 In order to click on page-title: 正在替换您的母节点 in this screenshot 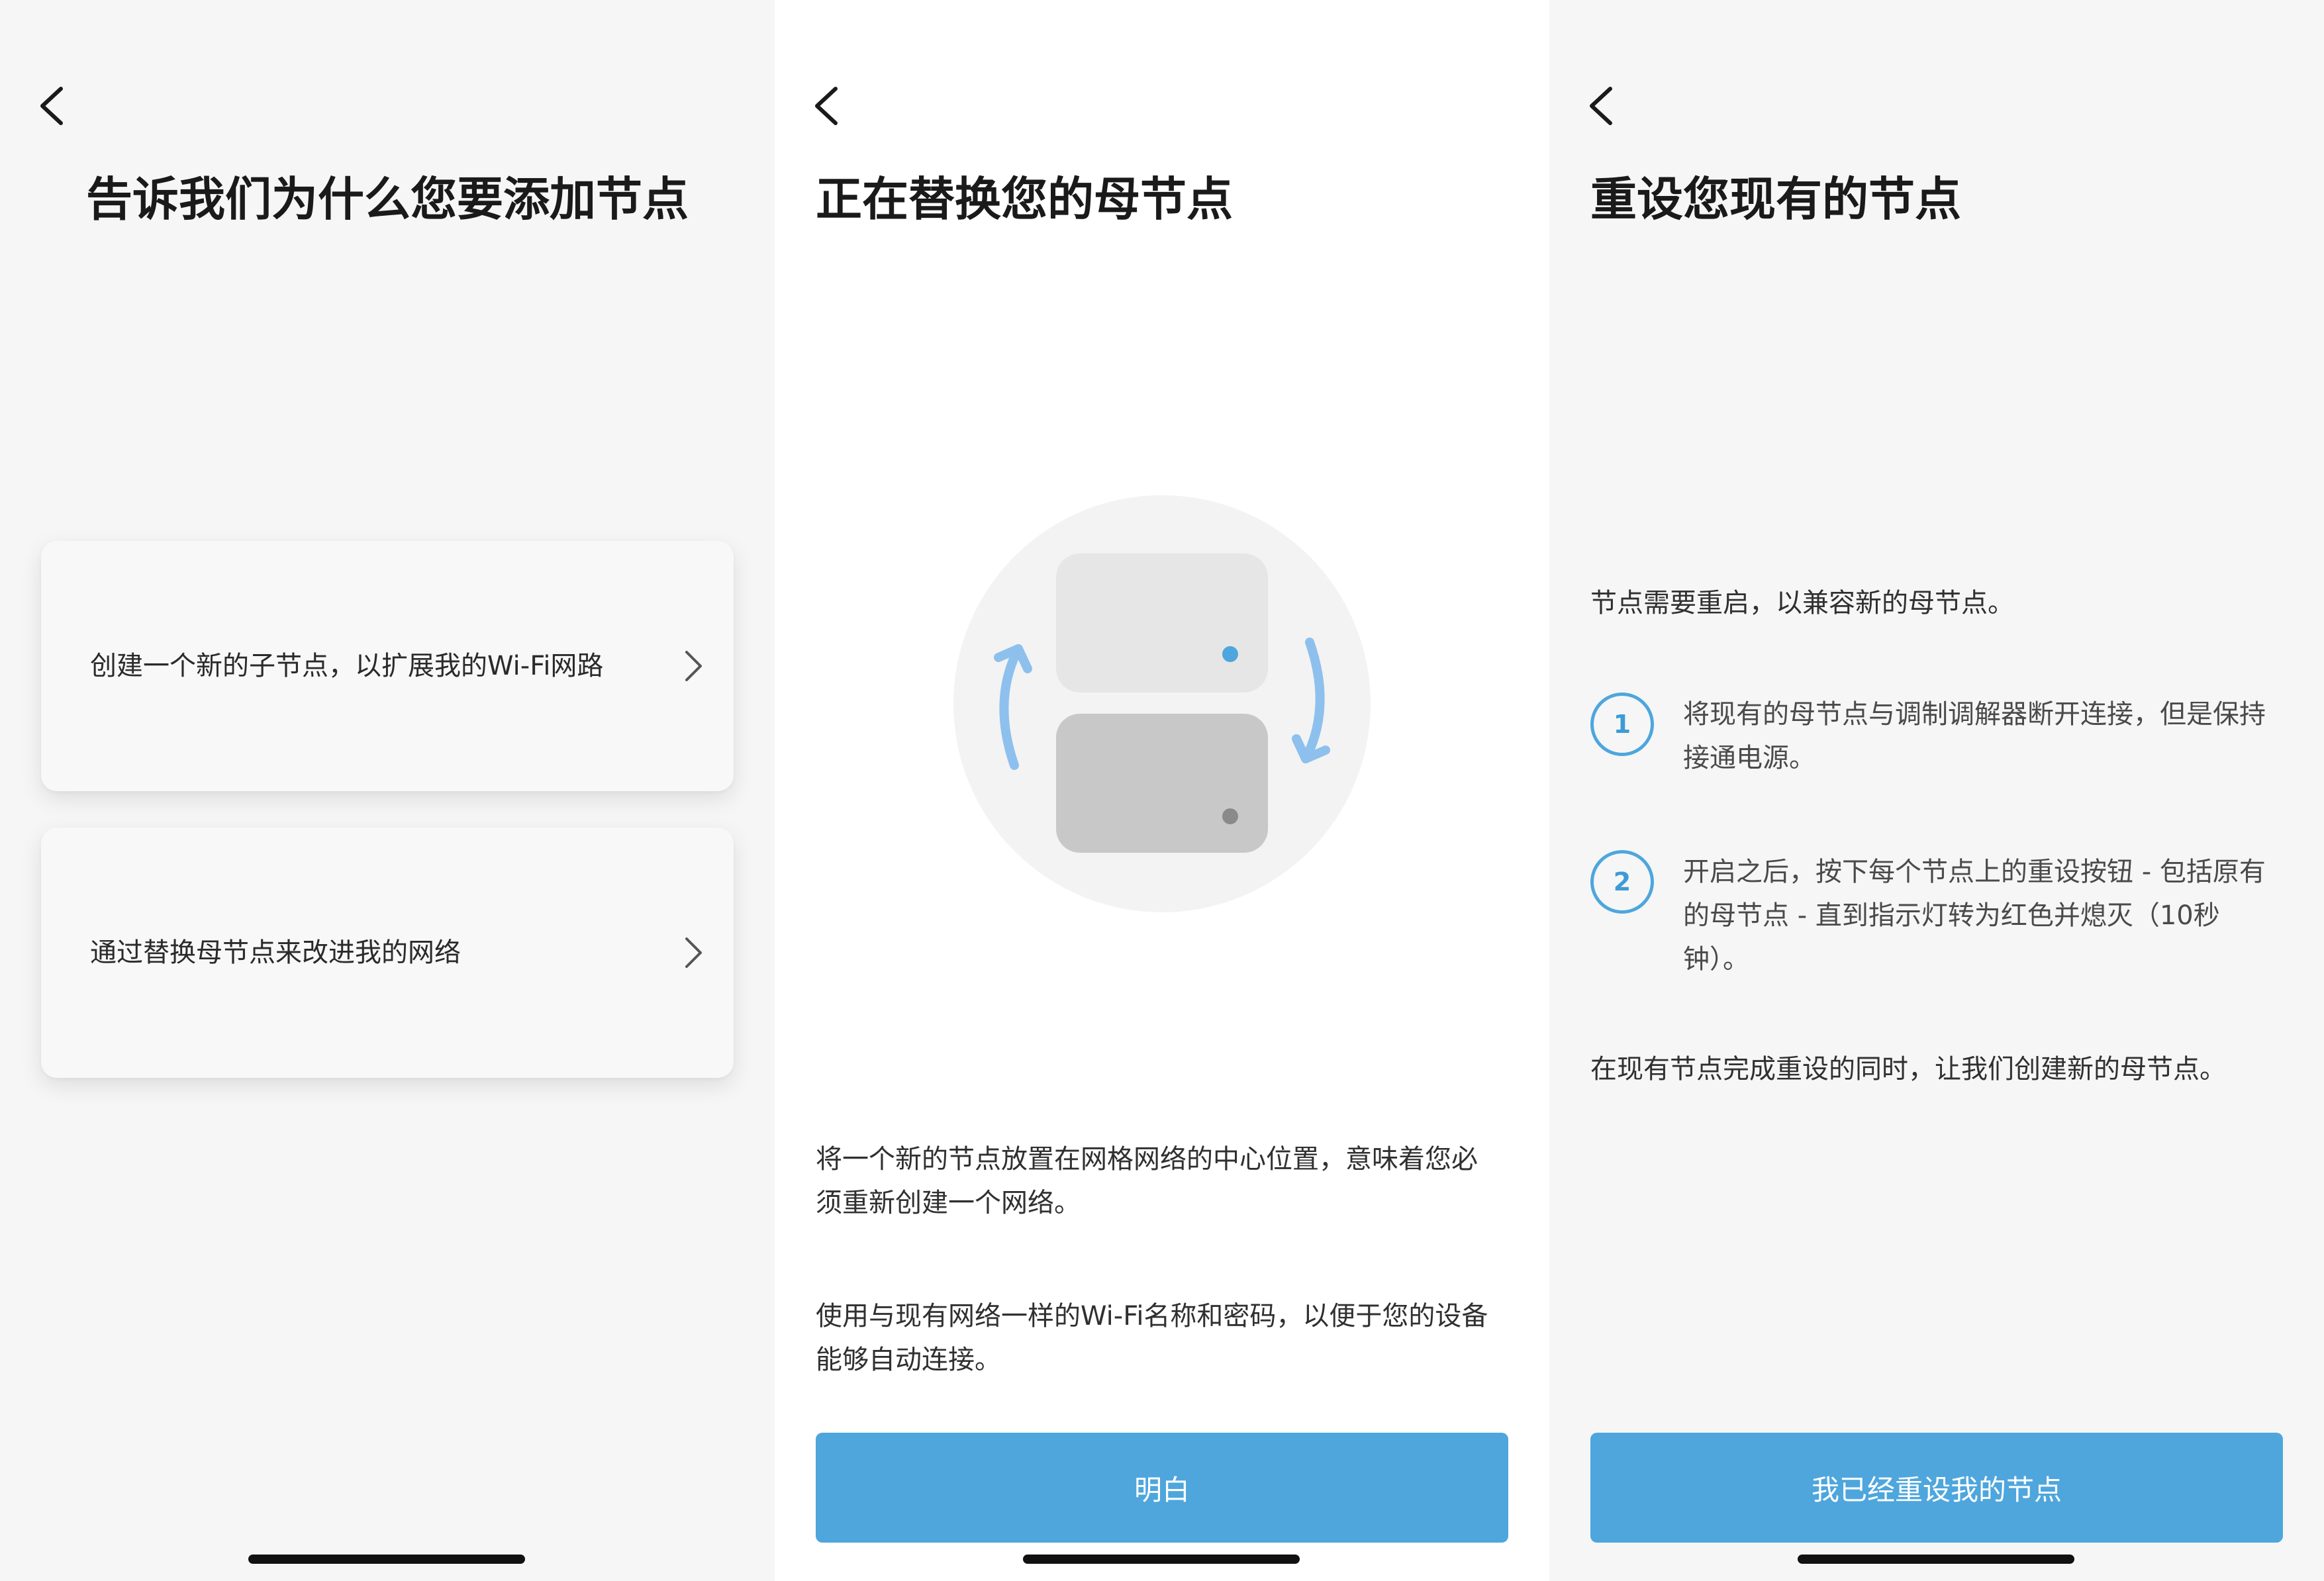, I will do `click(1024, 199)`.